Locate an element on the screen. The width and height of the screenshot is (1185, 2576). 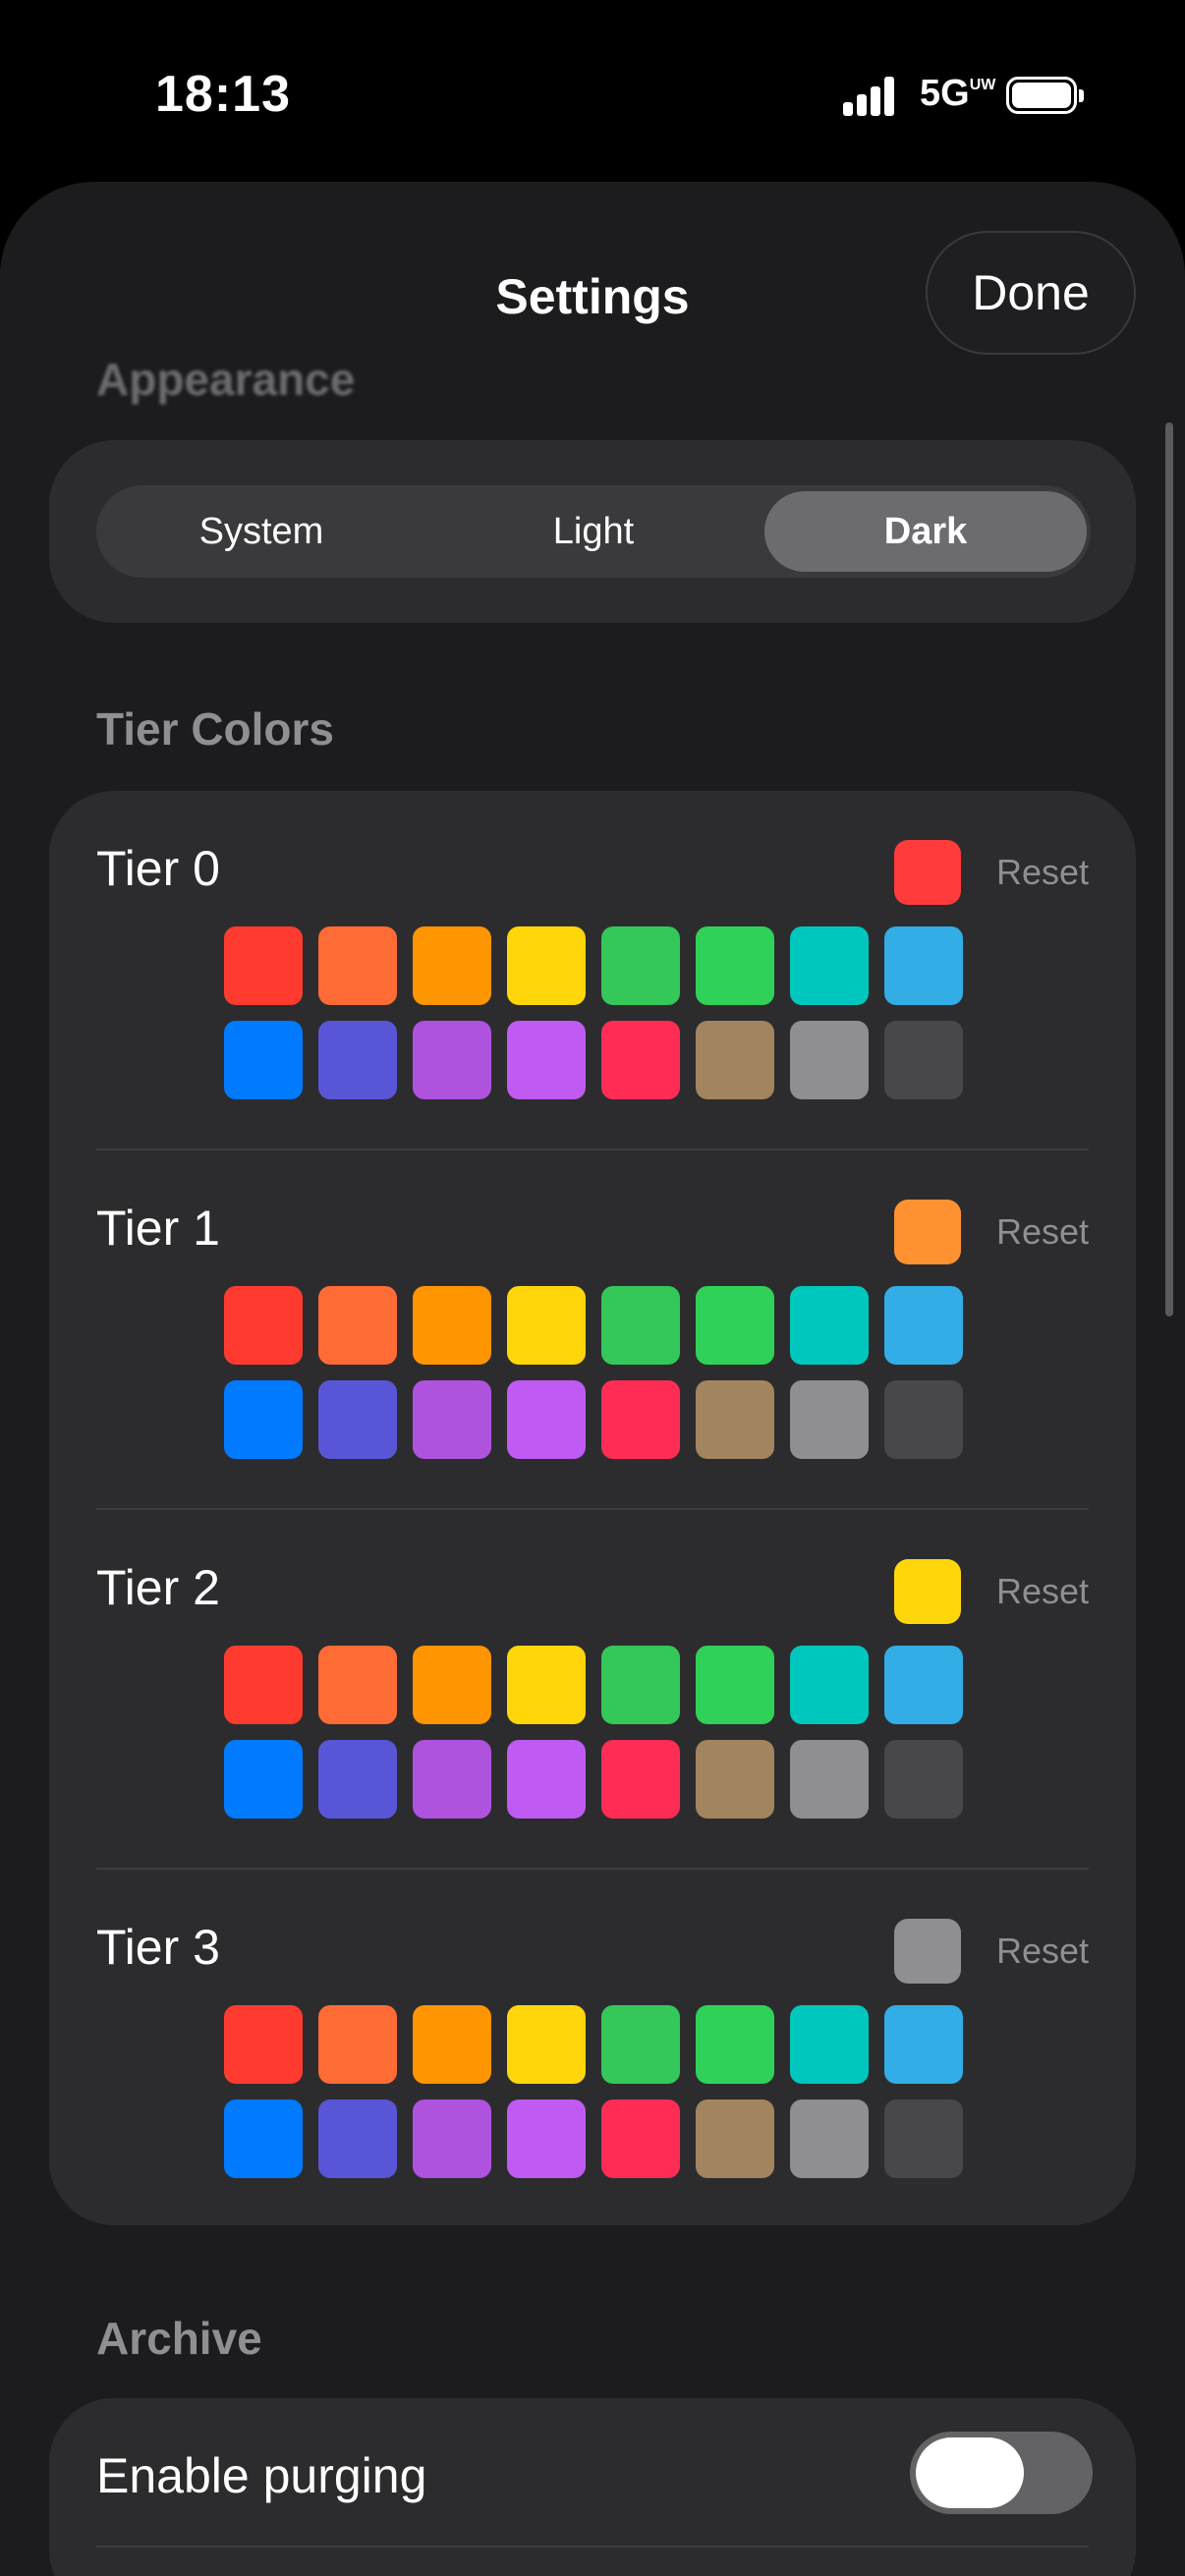
network-type: 5G is located at coordinates (945, 93).